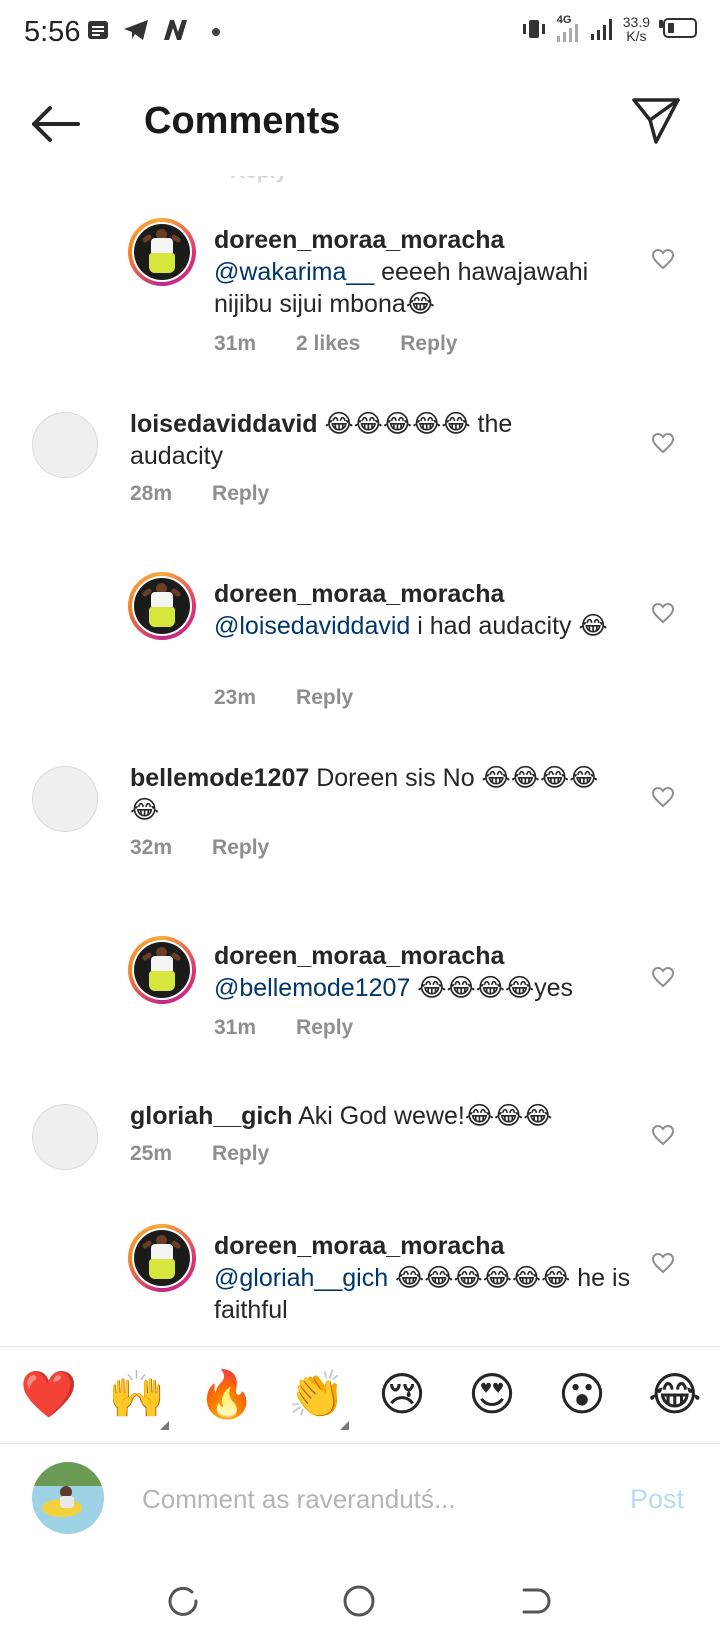  I want to click on battery-icon, so click(678, 28).